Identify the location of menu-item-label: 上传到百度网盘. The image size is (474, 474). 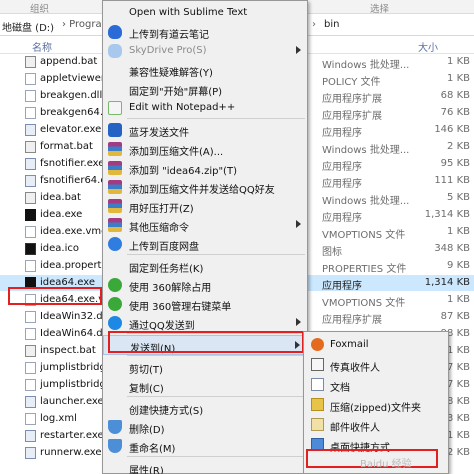
(164, 247).